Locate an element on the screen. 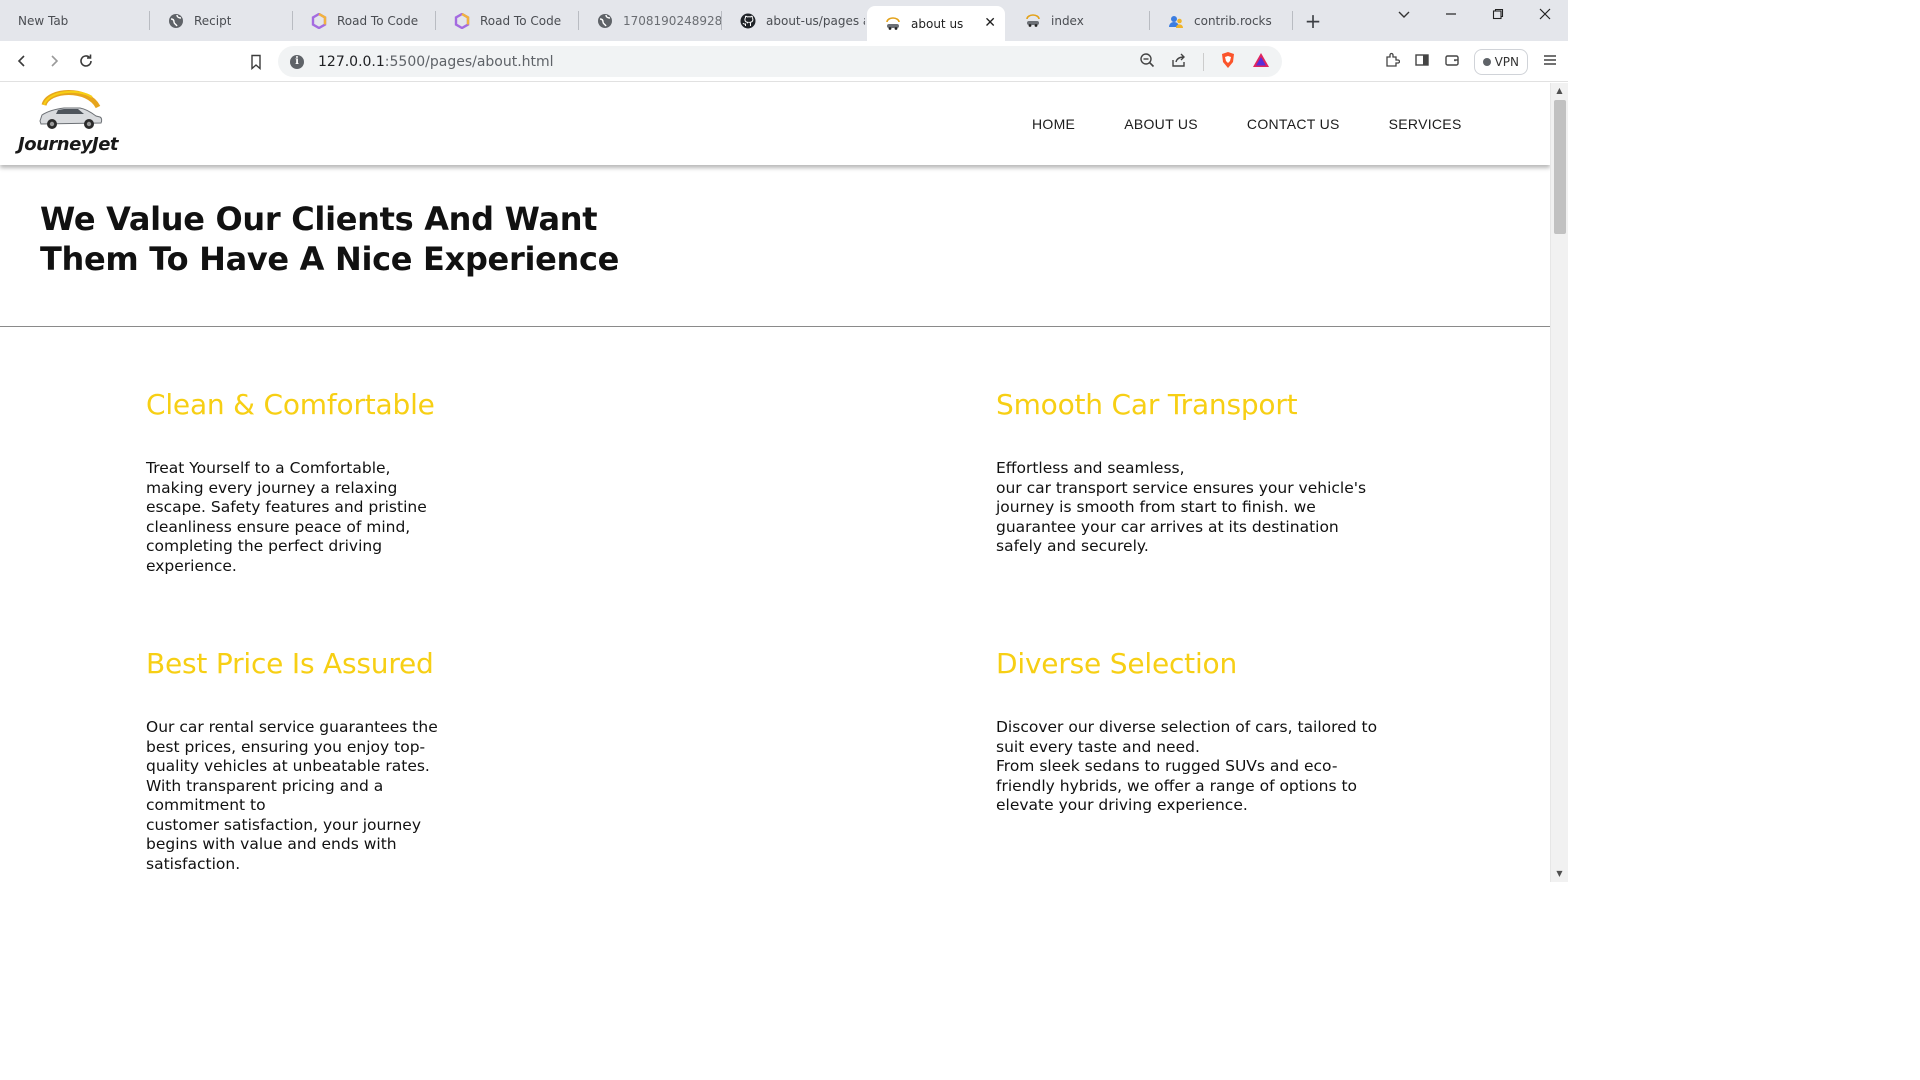 The image size is (1920, 1080). section-divider is located at coordinates (775, 326).